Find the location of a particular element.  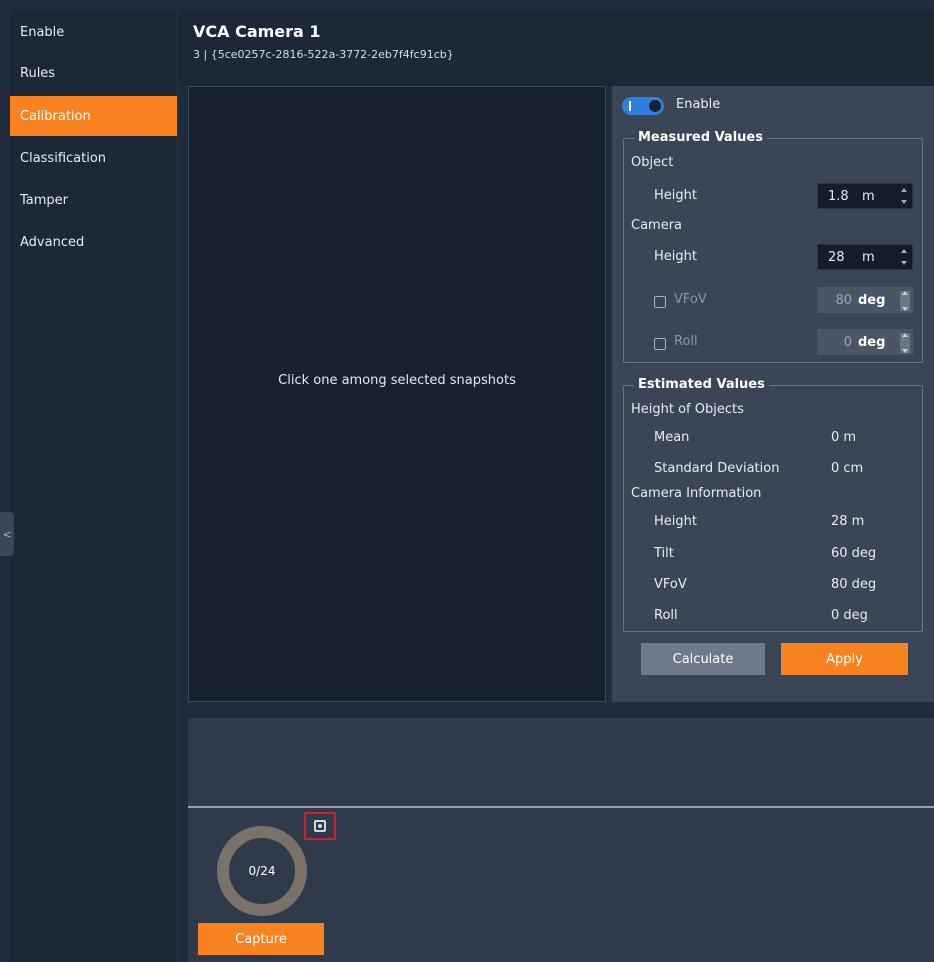

capture-settings-icon is located at coordinates (320, 826).